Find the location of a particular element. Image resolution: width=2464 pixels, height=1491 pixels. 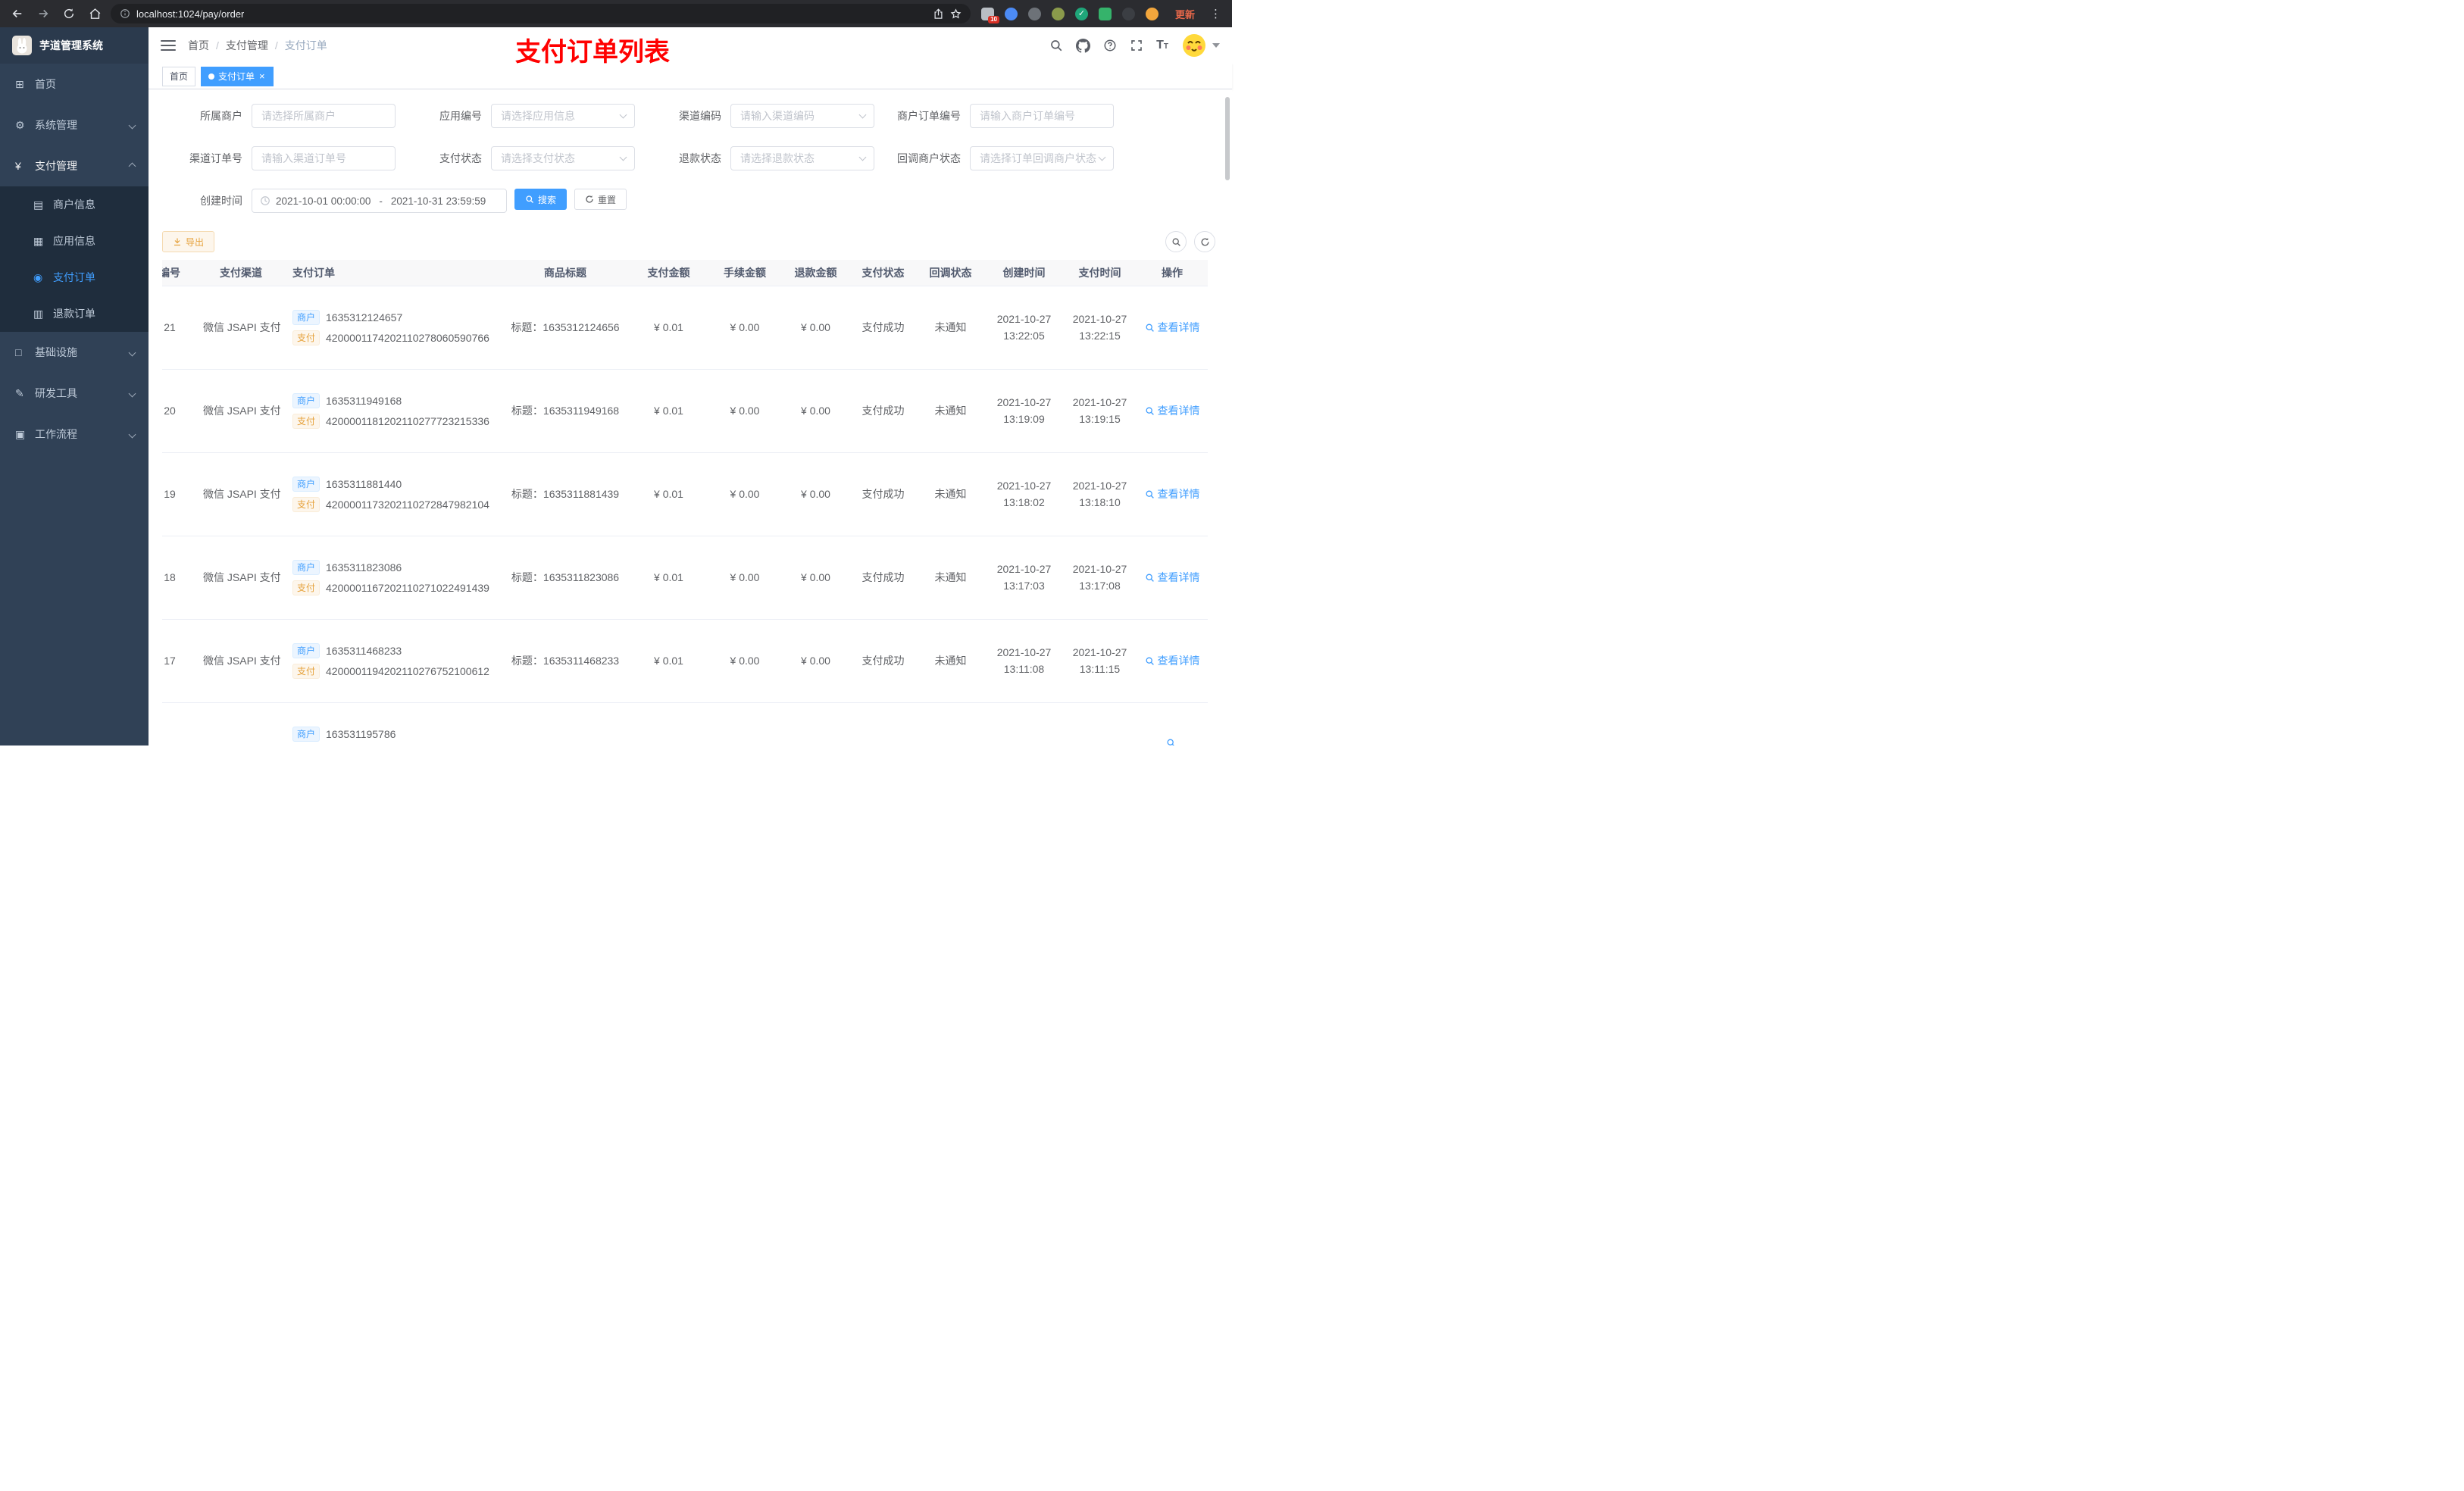

sidebar-item-system-management: ⚙ 系统管理 is located at coordinates (74, 125).